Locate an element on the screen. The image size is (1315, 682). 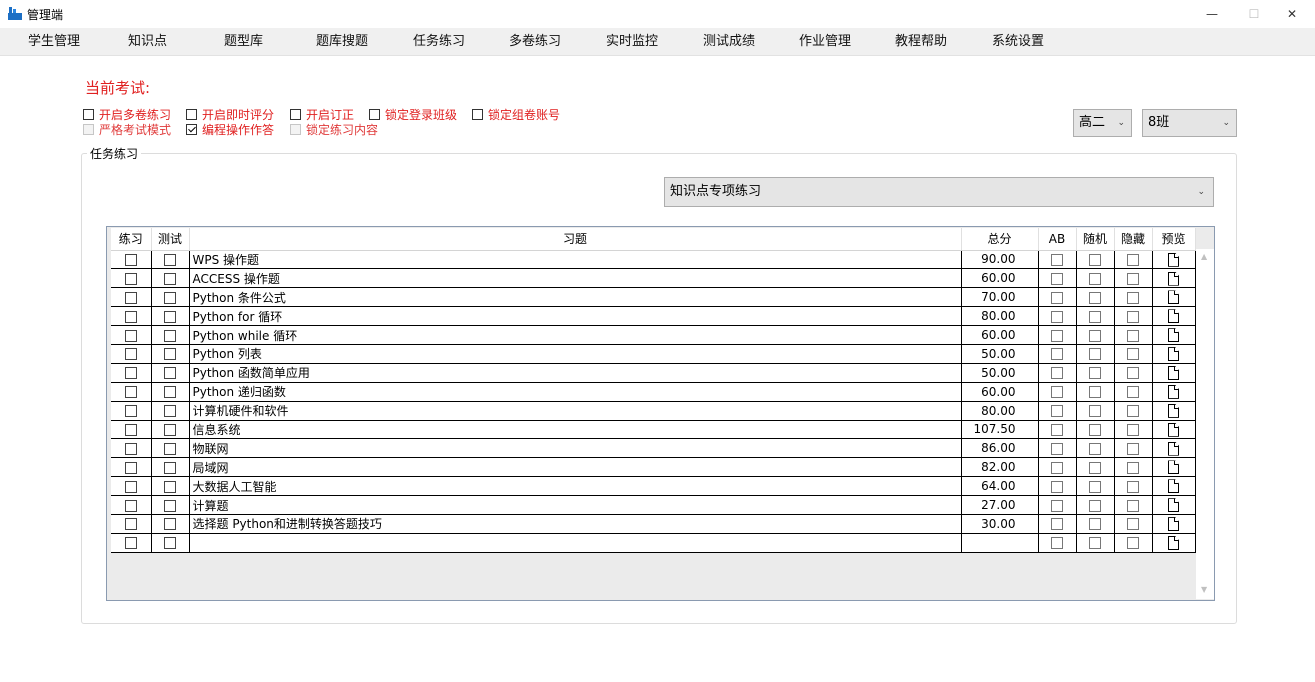
menu-homework-management: 作业管理 is located at coordinates (825, 42).